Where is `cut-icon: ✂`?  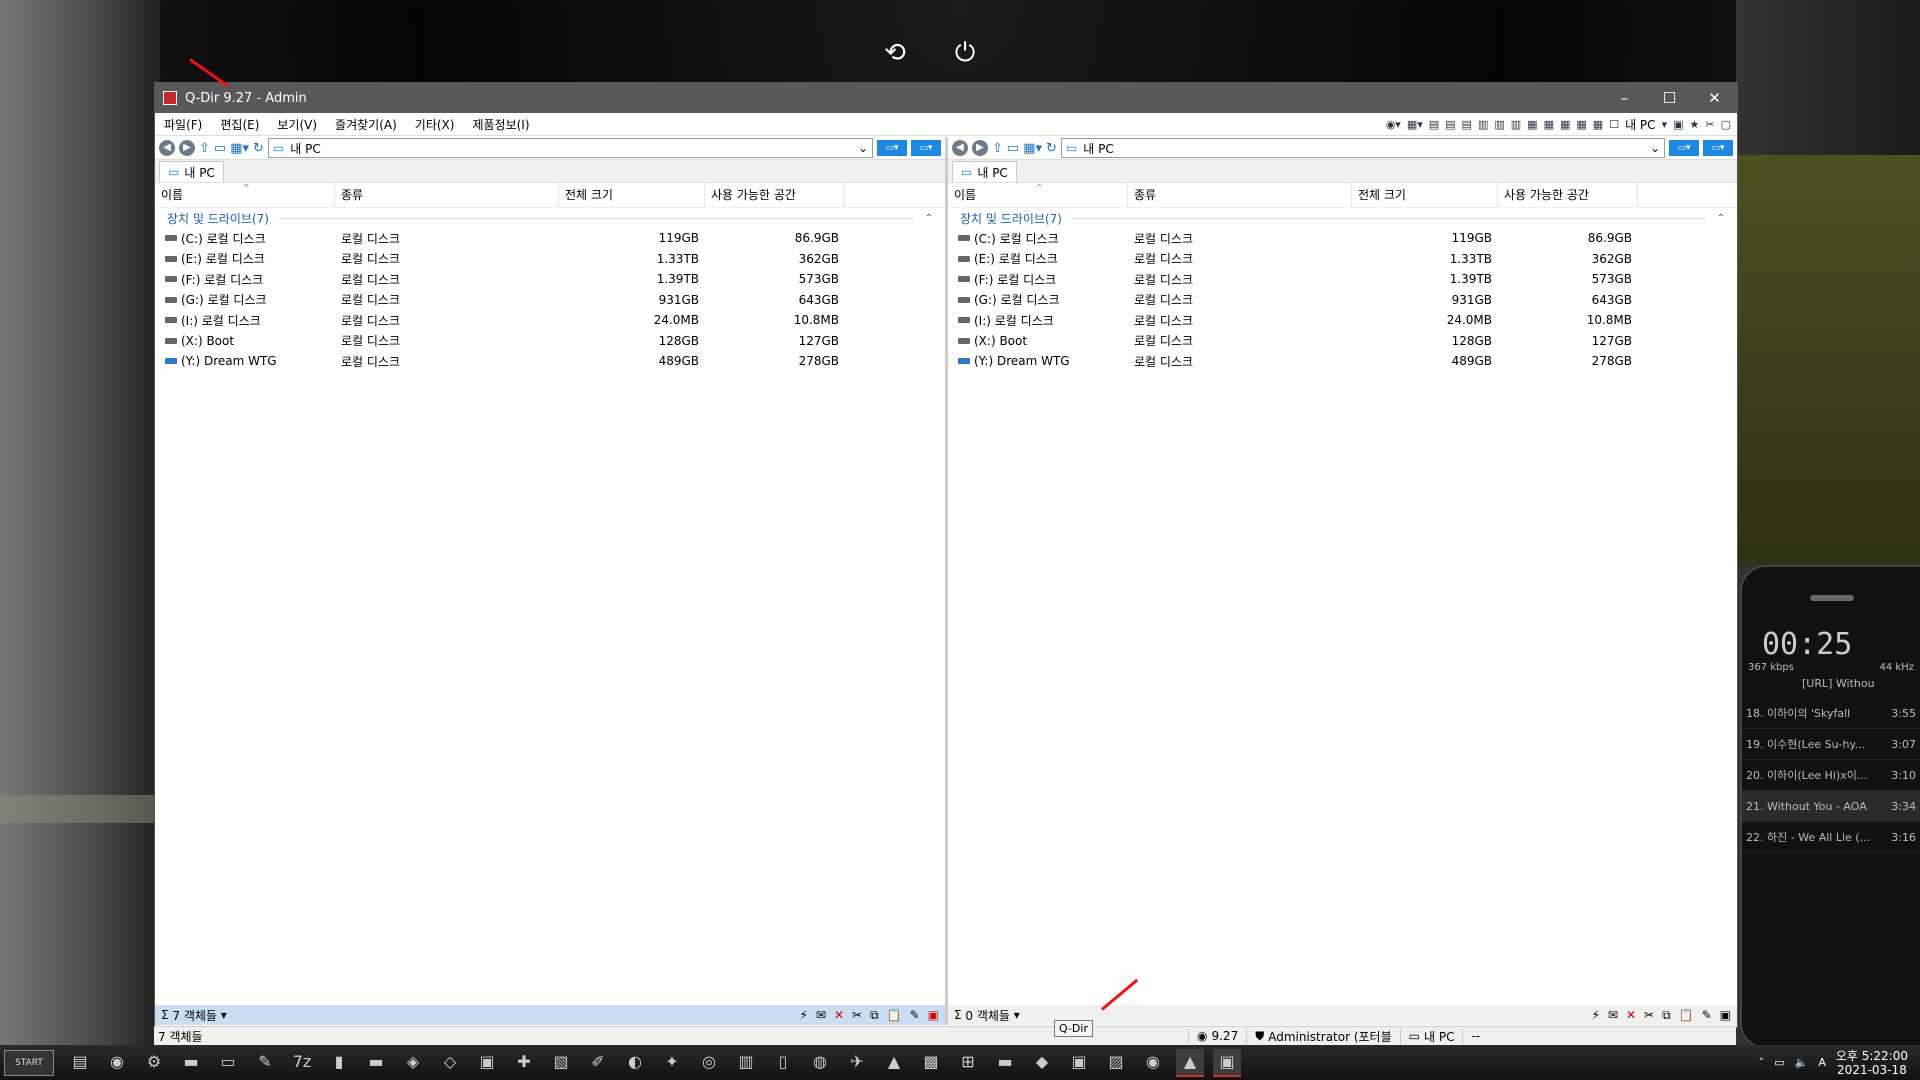
cut-icon: ✂ is located at coordinates (857, 1015).